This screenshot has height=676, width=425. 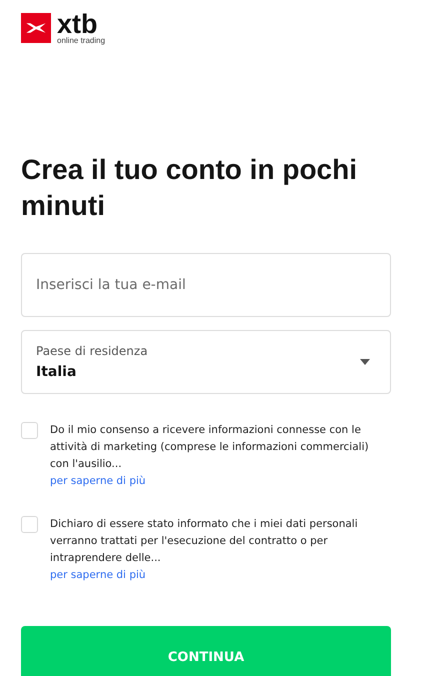 What do you see at coordinates (77, 24) in the screenshot?
I see `logo-wordmark: xtb` at bounding box center [77, 24].